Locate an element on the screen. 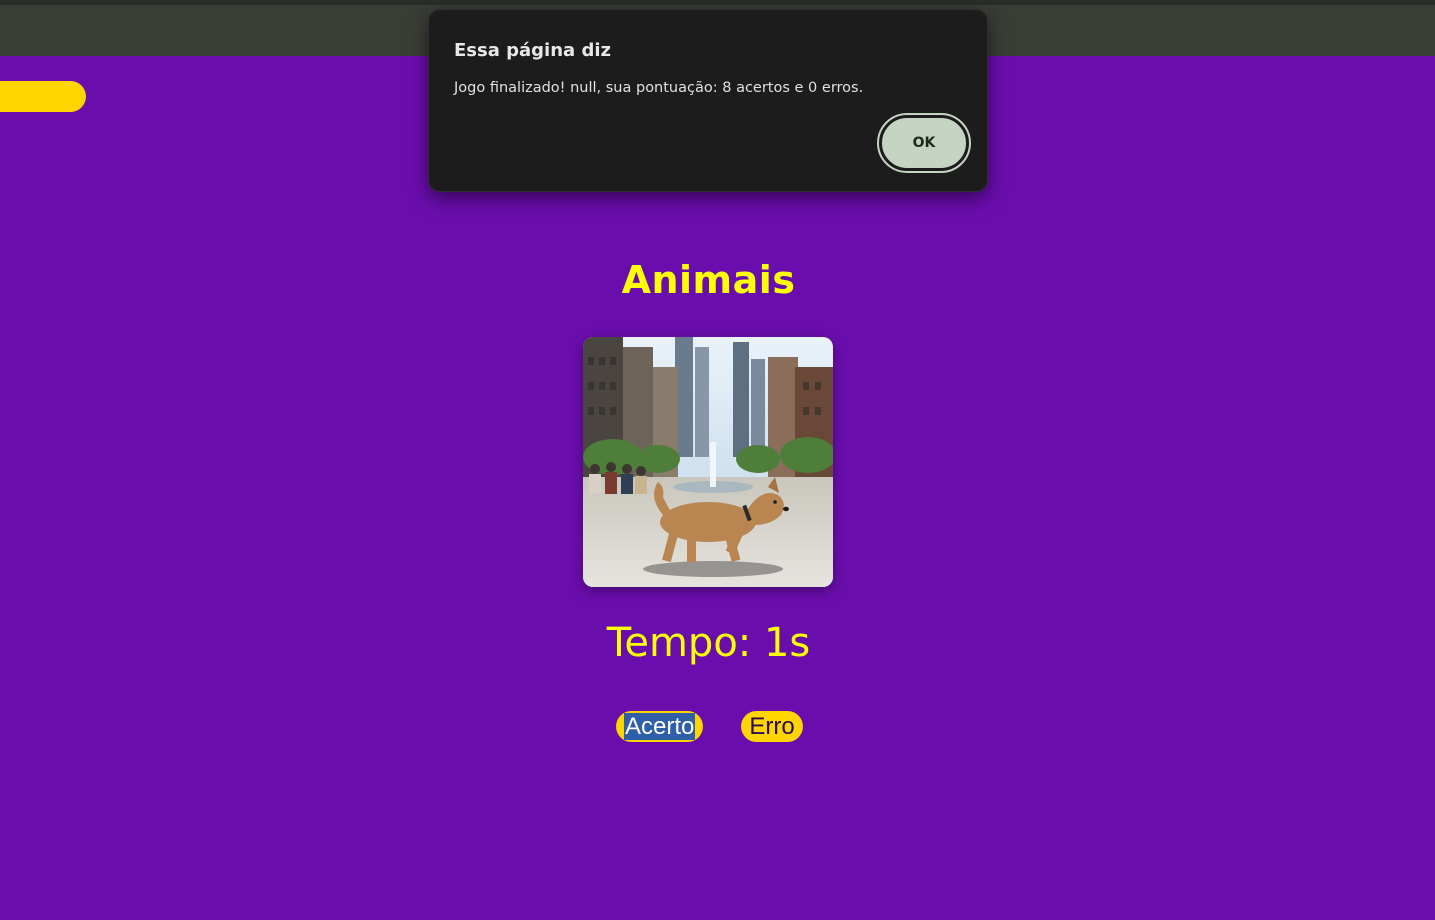 The width and height of the screenshot is (1435, 920). dialog-title: Essa página diz is located at coordinates (532, 50).